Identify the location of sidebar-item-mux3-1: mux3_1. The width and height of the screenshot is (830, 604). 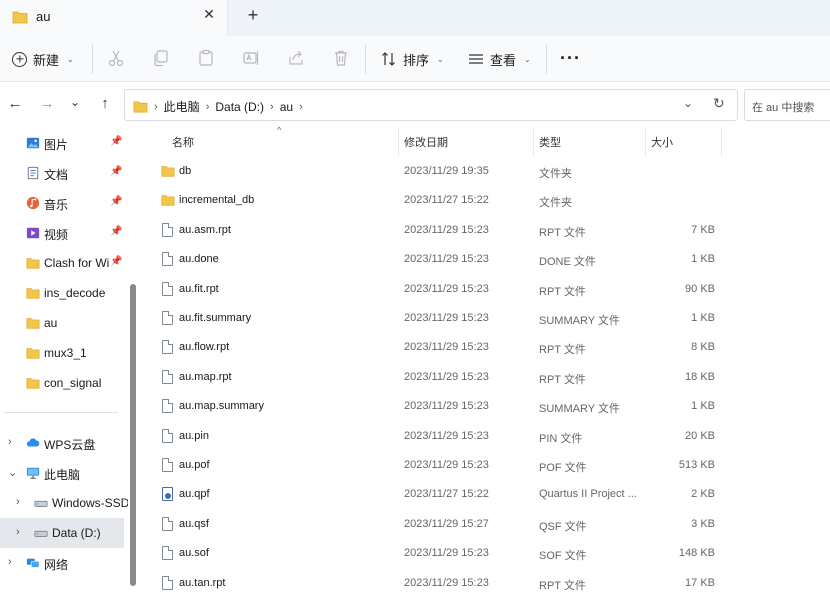
(62, 353).